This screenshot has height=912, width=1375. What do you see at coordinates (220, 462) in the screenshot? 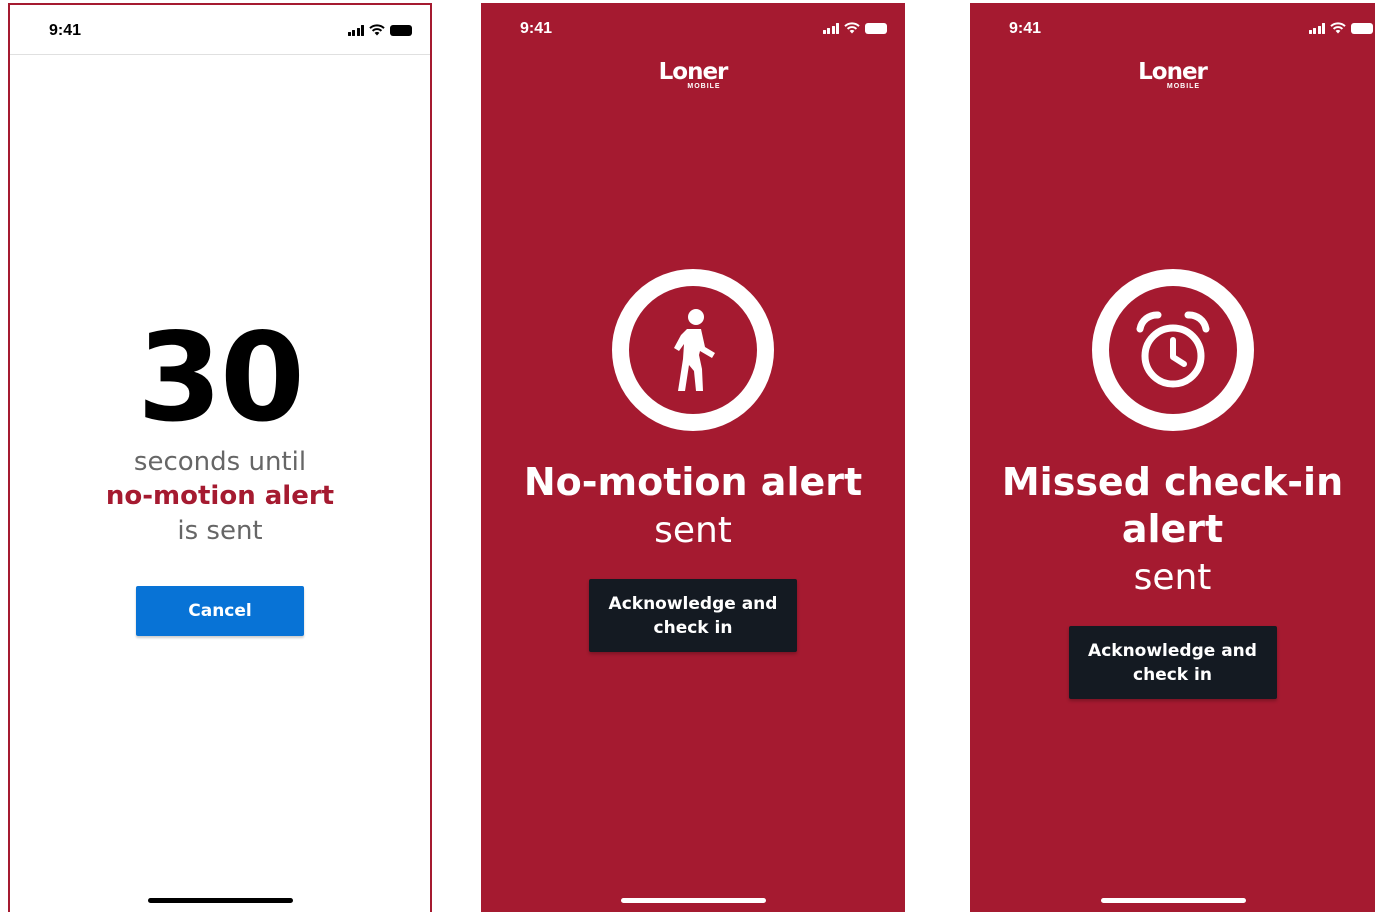
I see `countdown-label-line1: seconds until` at bounding box center [220, 462].